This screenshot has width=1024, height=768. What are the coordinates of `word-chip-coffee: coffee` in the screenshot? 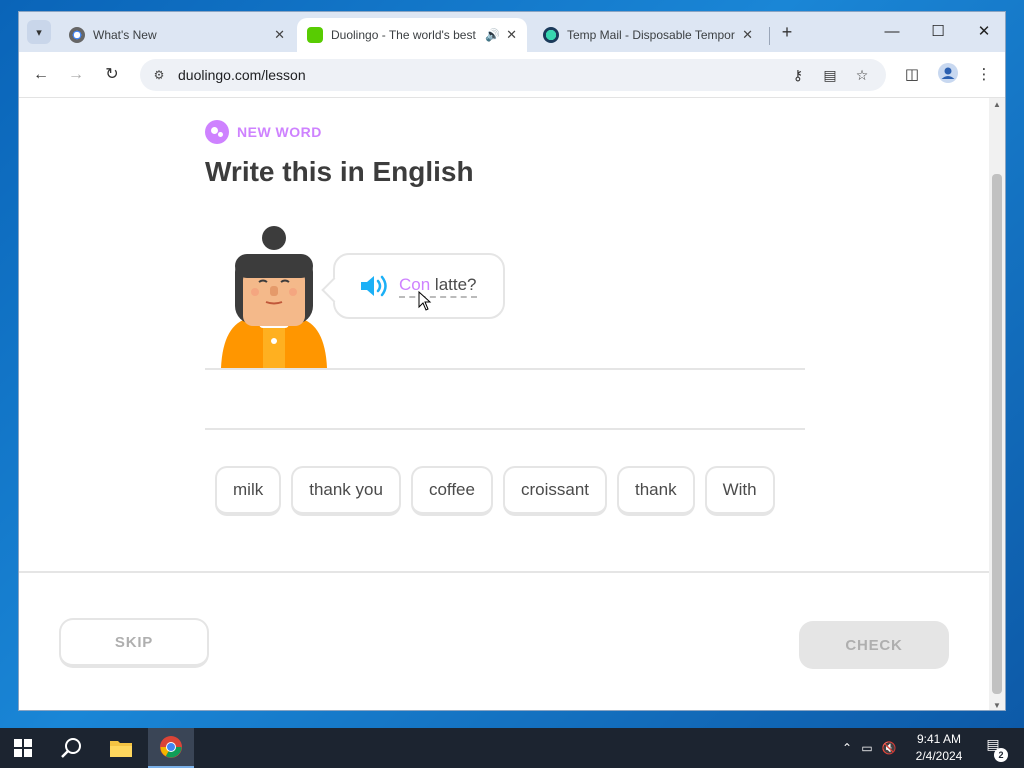 It's located at (451, 491).